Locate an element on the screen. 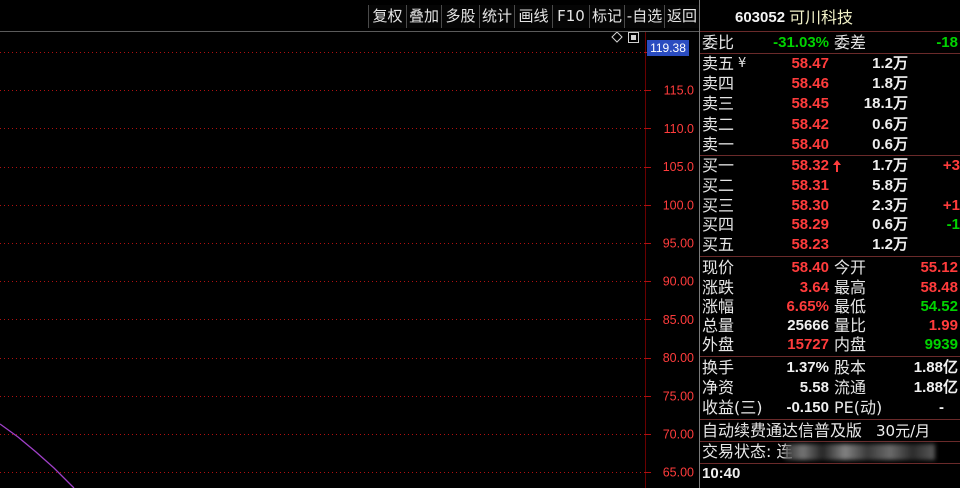  ask-price: 58.46 is located at coordinates (810, 83).